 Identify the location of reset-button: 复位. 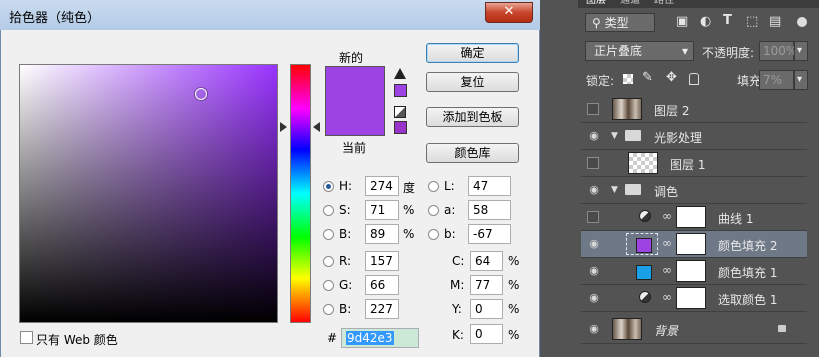
(472, 82).